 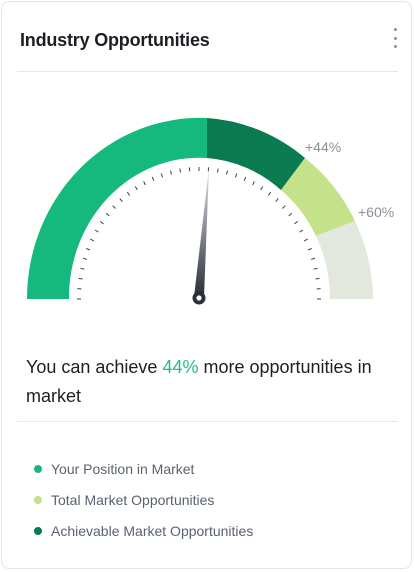 I want to click on summary-divider, so click(x=207, y=421).